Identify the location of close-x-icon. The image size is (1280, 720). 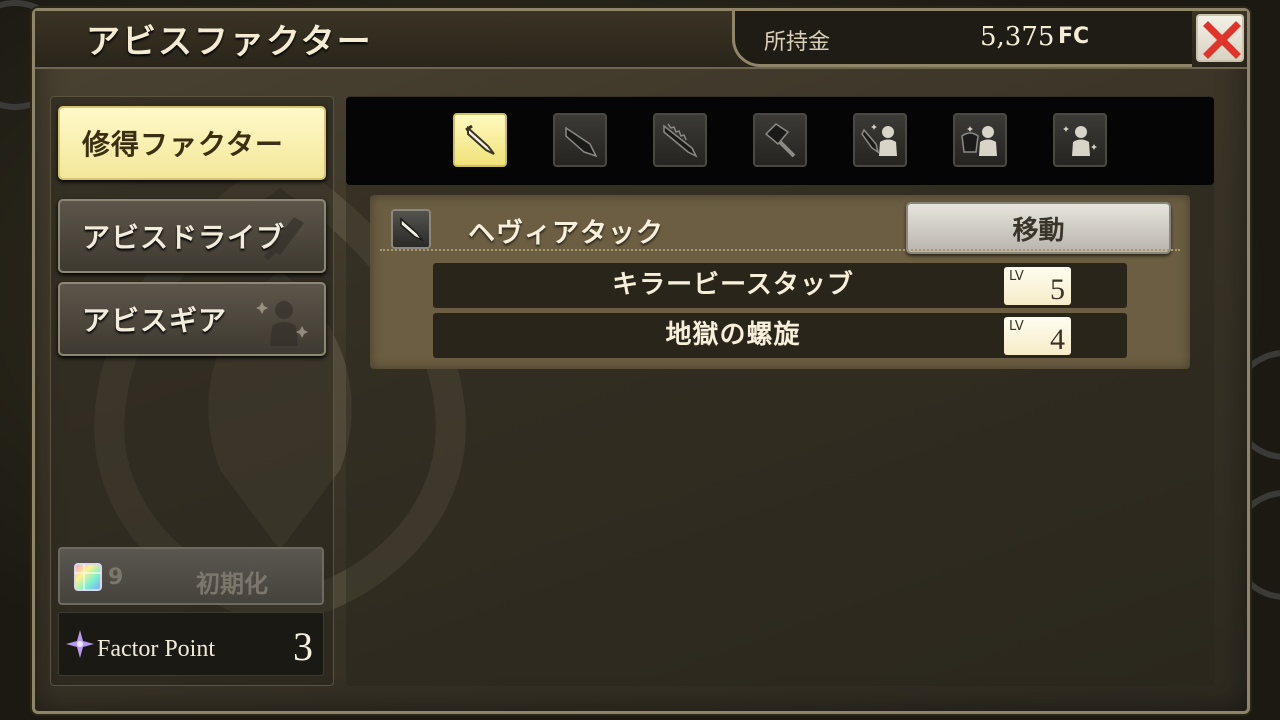
(1222, 40).